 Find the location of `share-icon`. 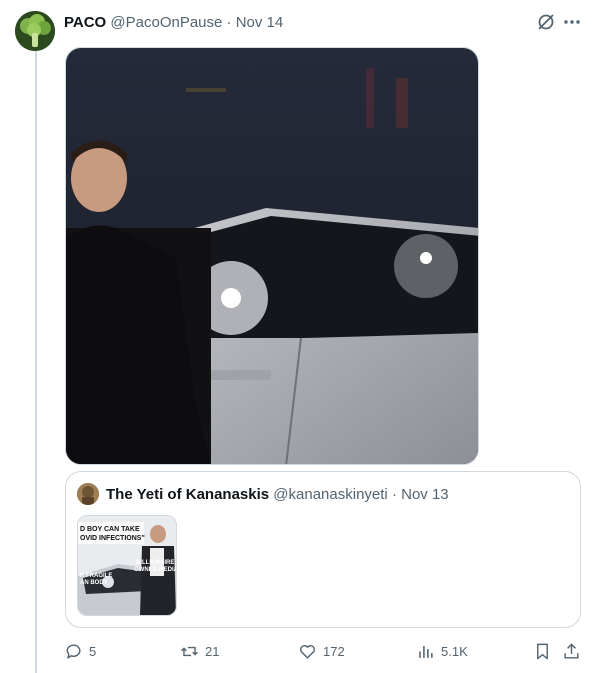

share-icon is located at coordinates (571, 650).